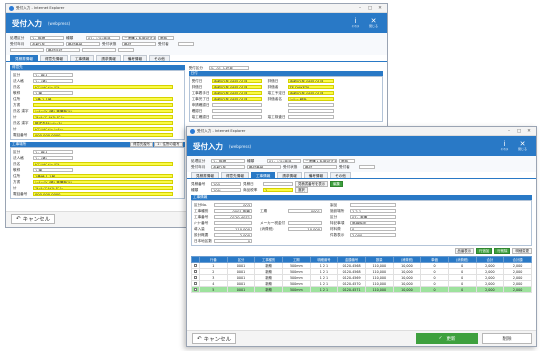 Image resolution: width=540 pixels, height=351 pixels. What do you see at coordinates (63, 50) in the screenshot?
I see `filter-field: 受付日付` at bounding box center [63, 50].